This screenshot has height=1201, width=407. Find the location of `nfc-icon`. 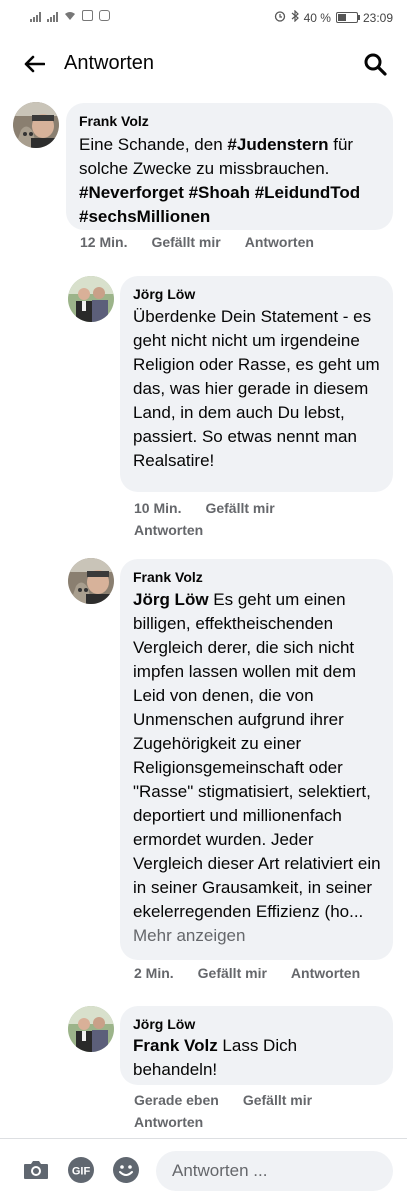

nfc-icon is located at coordinates (87, 17).